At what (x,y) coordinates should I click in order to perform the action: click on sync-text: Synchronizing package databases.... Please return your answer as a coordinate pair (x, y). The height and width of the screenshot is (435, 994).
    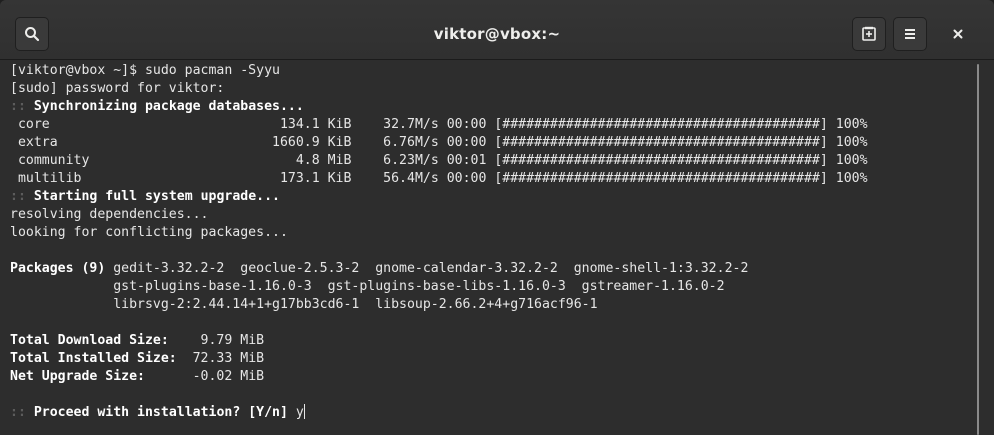
    Looking at the image, I should click on (168, 106).